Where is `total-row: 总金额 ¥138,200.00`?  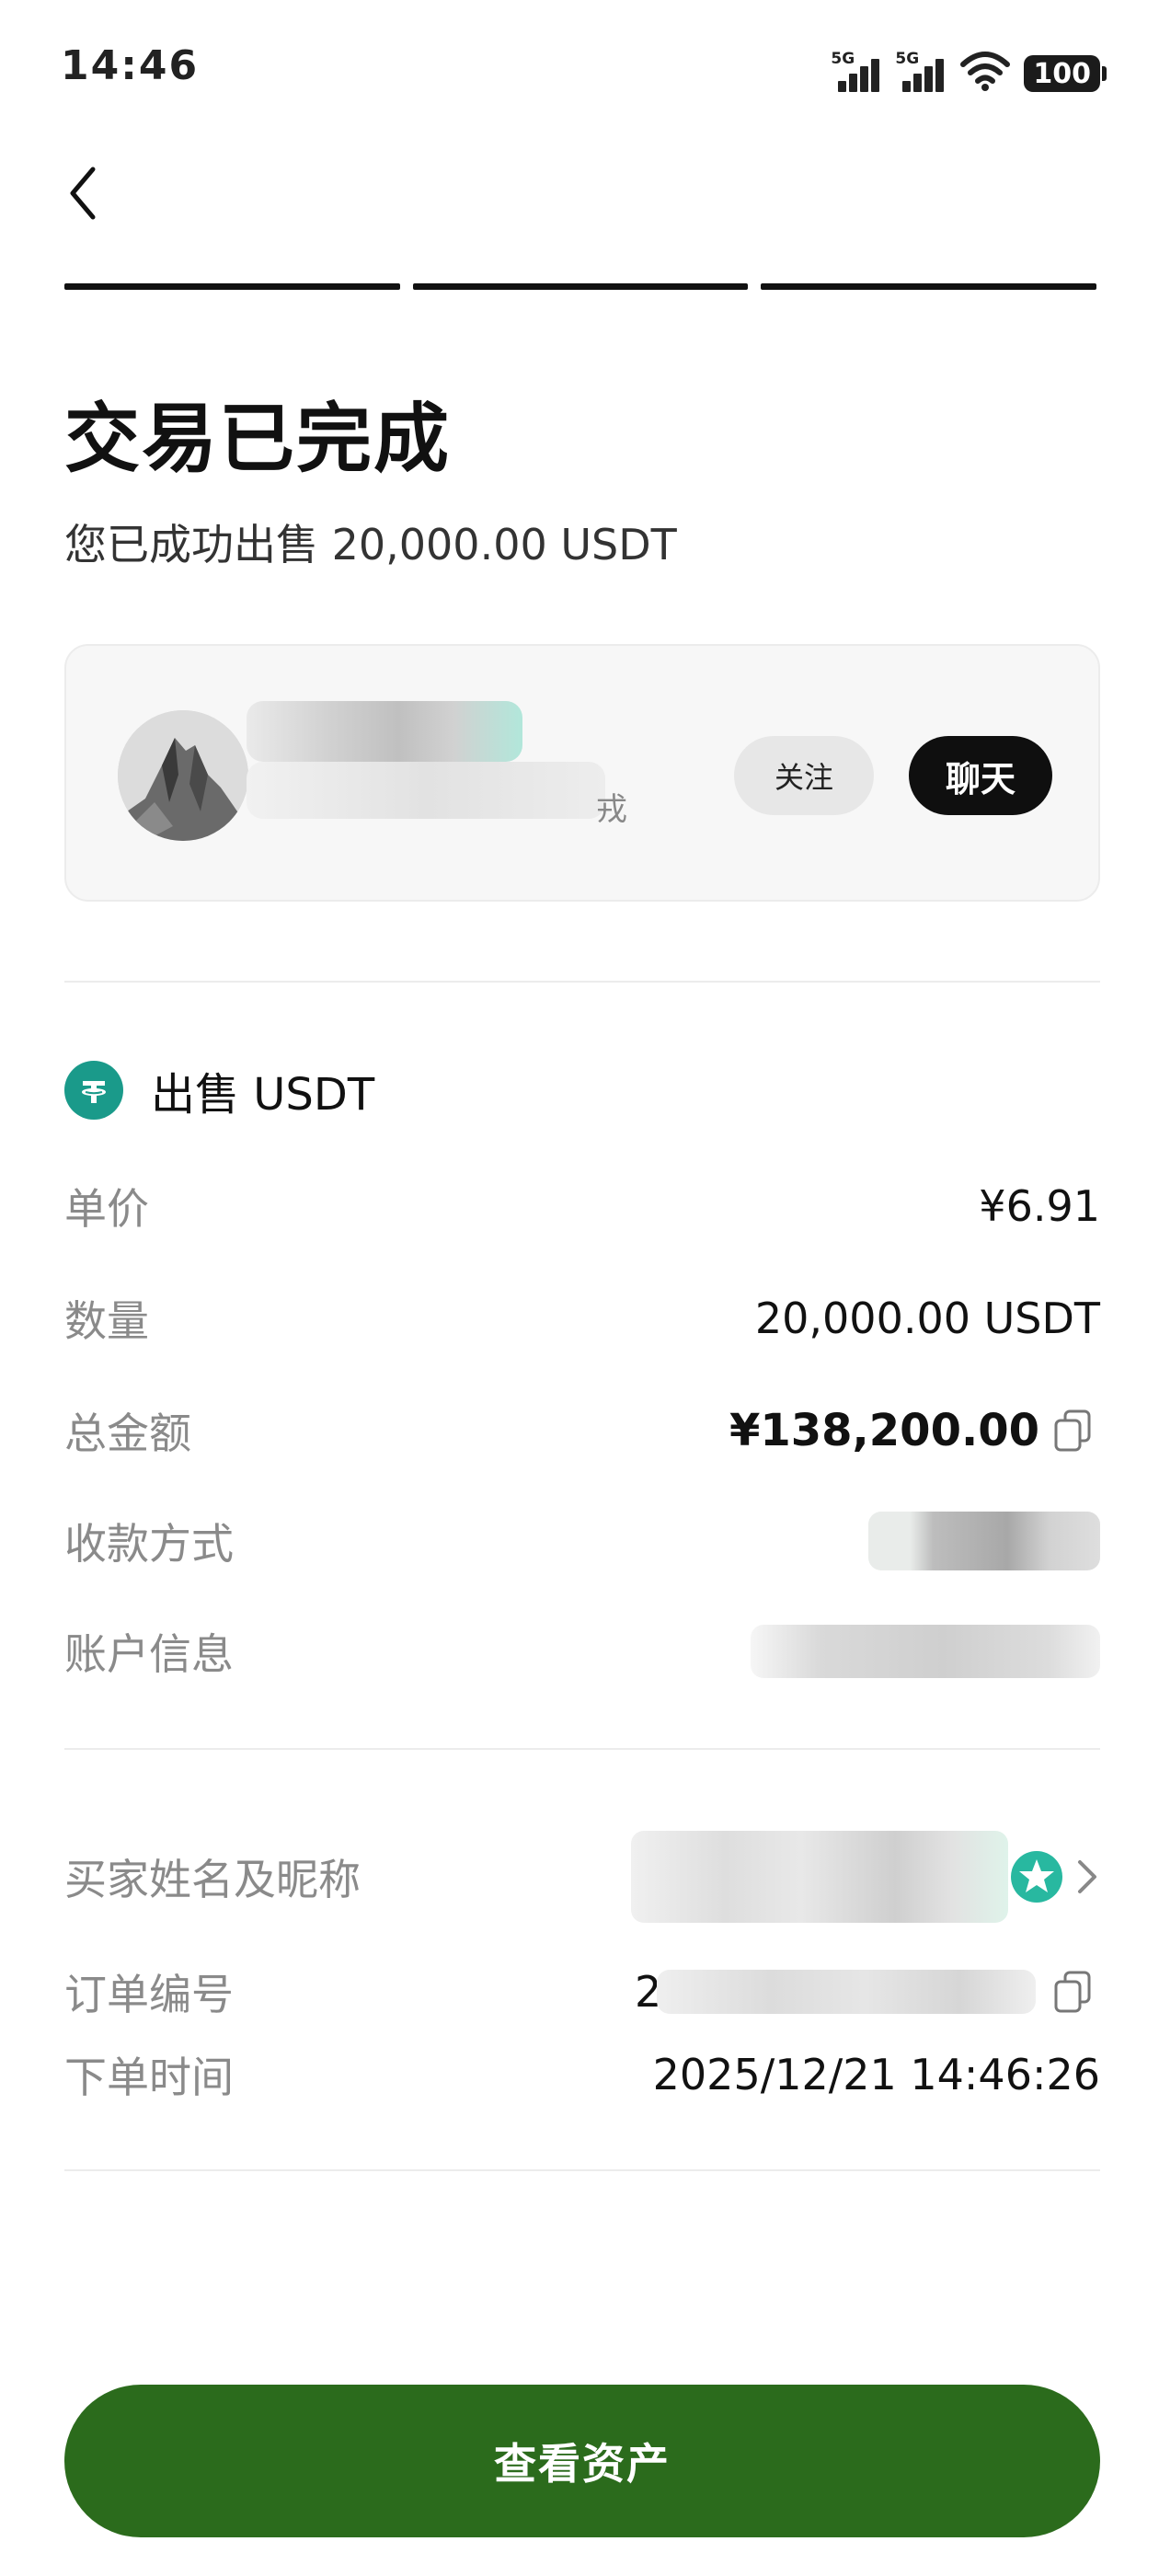
total-row: 总金额 ¥138,200.00 is located at coordinates (582, 1430).